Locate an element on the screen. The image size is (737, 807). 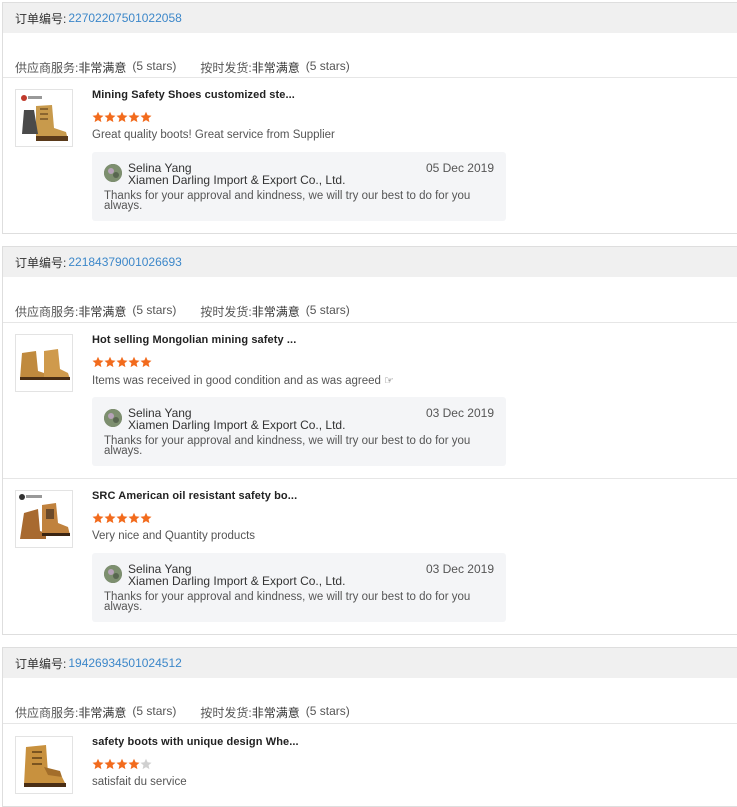
order-header: 订单编号: 22702207501022058 is located at coordinates (370, 18).